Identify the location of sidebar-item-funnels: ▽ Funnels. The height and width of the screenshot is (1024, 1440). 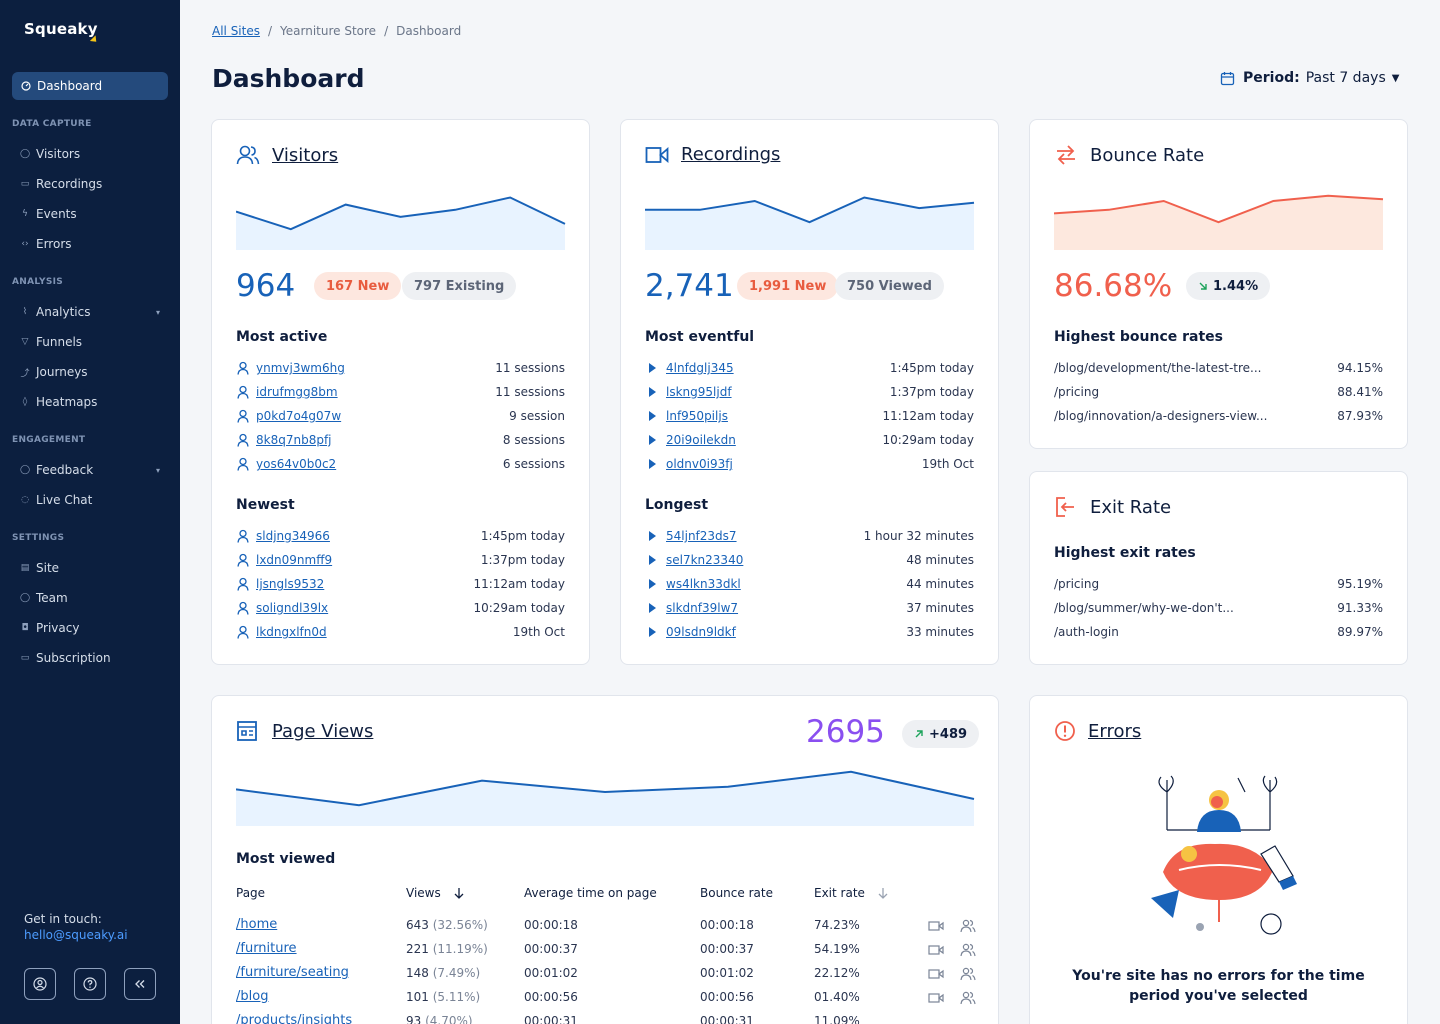
(90, 342).